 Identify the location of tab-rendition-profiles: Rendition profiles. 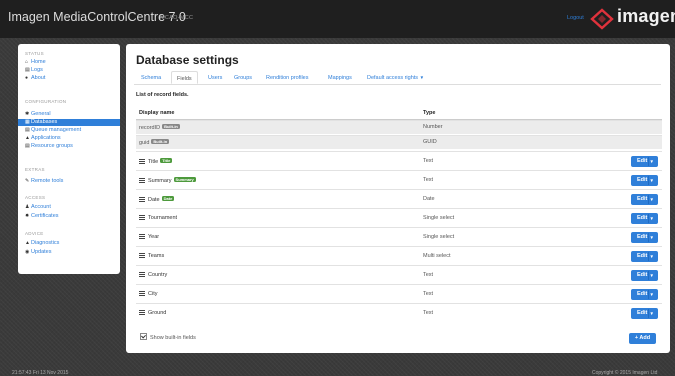
(287, 78).